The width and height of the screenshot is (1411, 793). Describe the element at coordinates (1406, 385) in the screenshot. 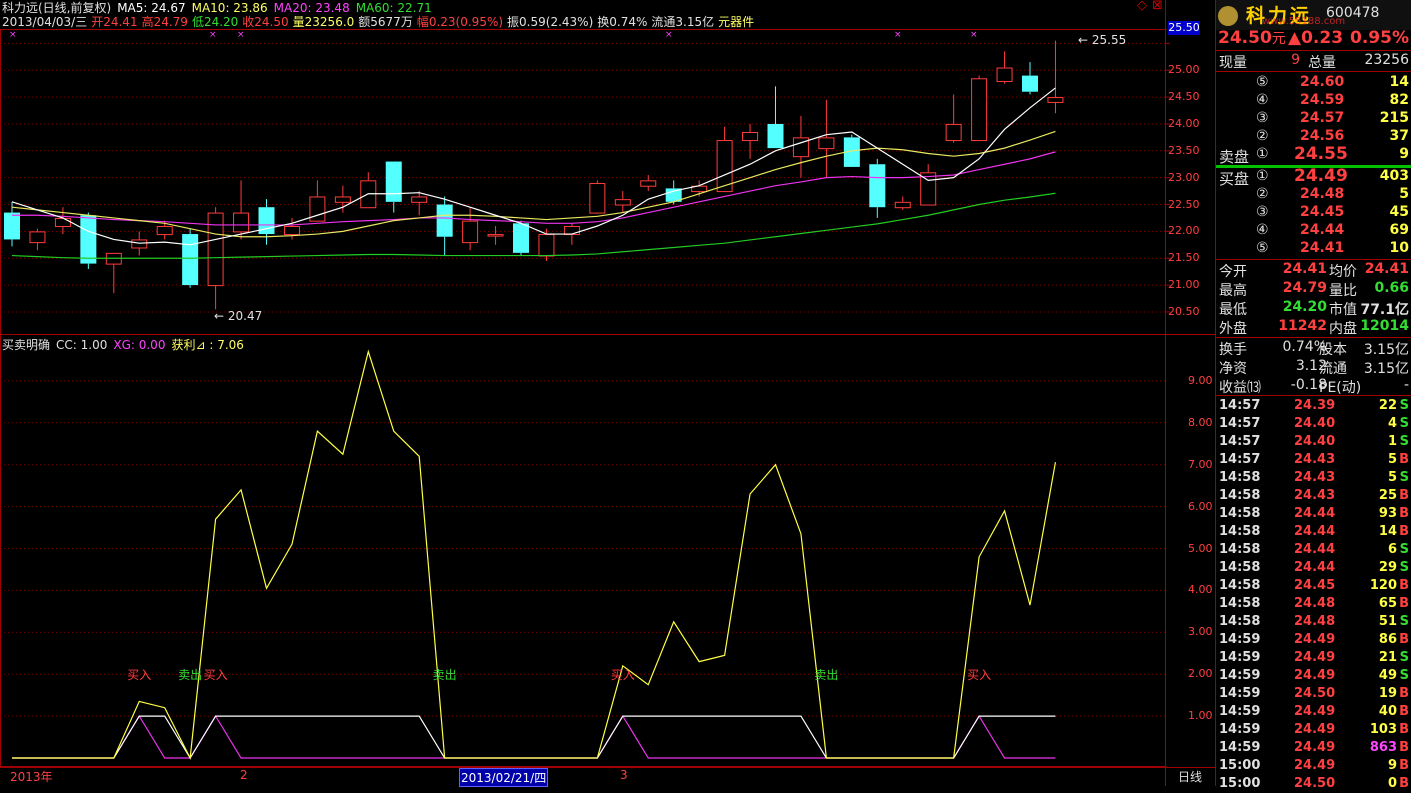

I see `info-value: -` at that location.